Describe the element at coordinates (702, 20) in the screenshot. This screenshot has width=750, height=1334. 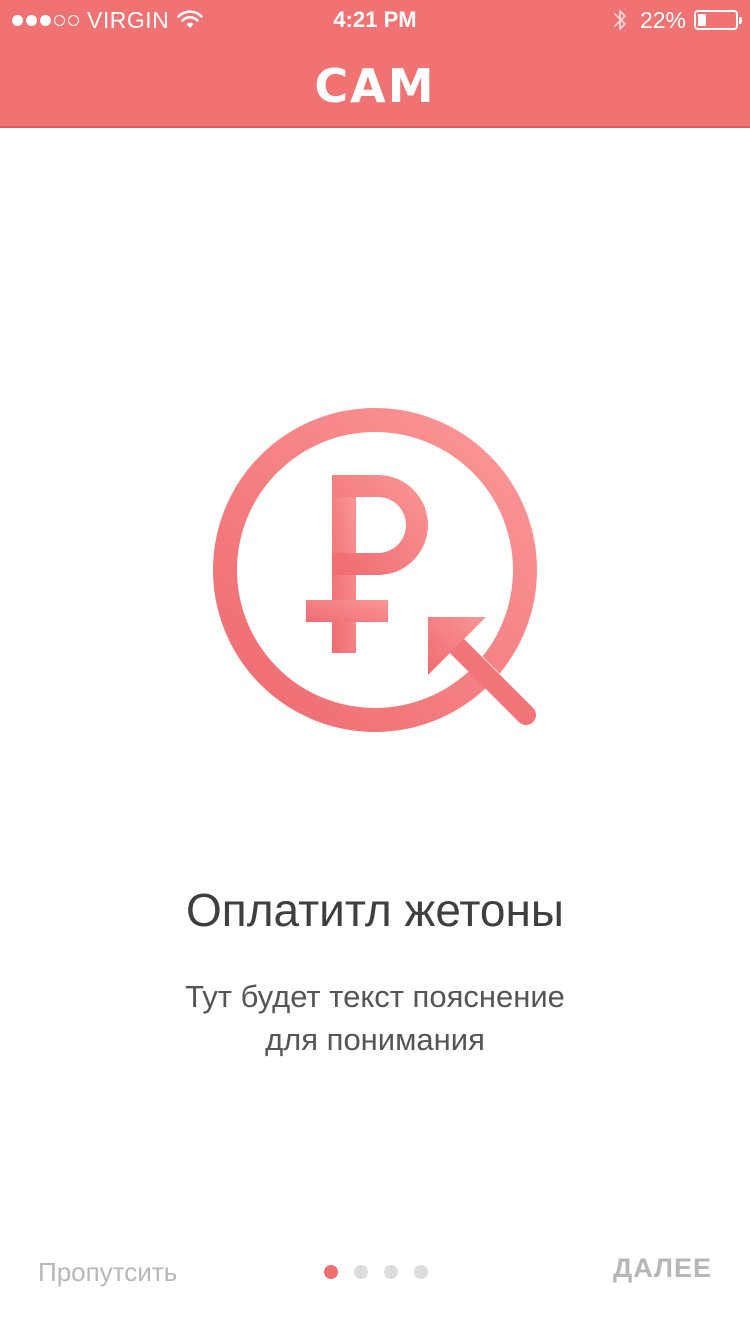
I see `battery-level` at that location.